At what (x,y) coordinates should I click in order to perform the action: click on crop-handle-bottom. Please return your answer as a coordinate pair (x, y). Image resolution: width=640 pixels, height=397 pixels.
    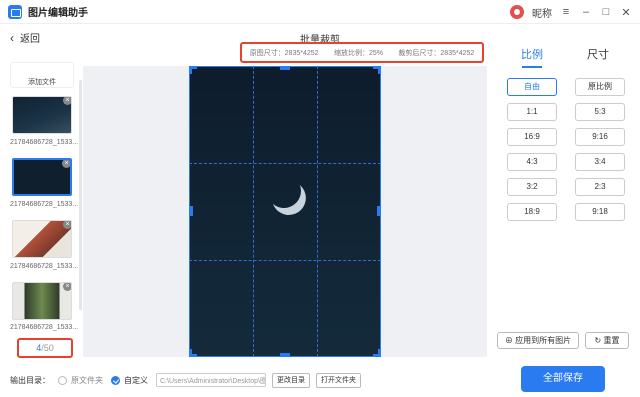
    Looking at the image, I should click on (285, 355).